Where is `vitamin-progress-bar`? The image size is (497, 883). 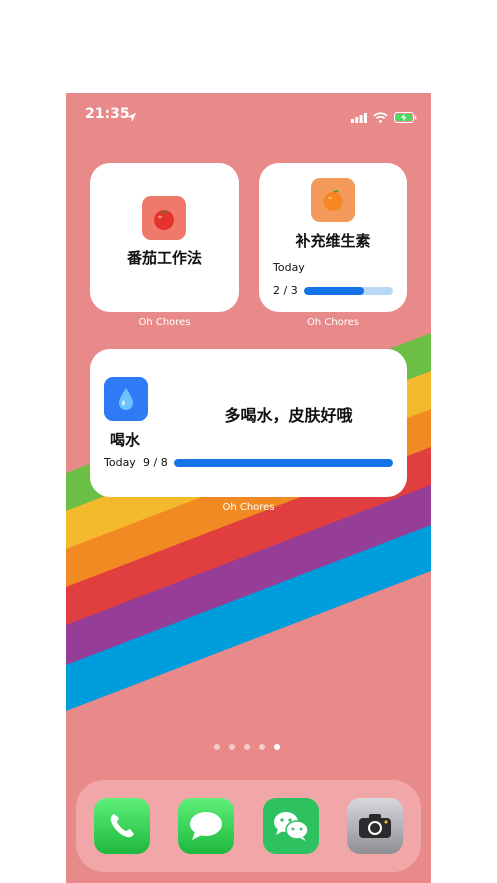
vitamin-progress-bar is located at coordinates (348, 291).